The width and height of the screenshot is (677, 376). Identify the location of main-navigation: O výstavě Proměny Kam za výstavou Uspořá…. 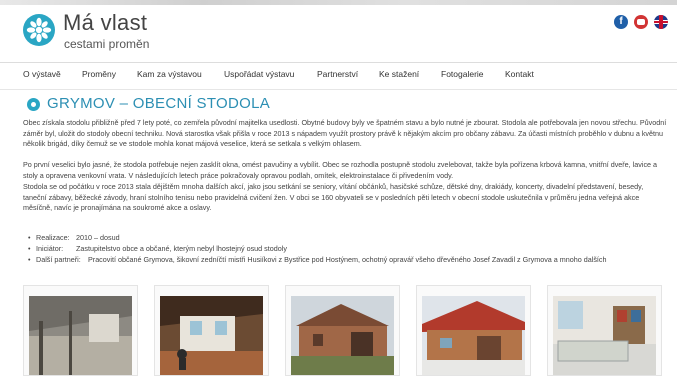
(338, 76).